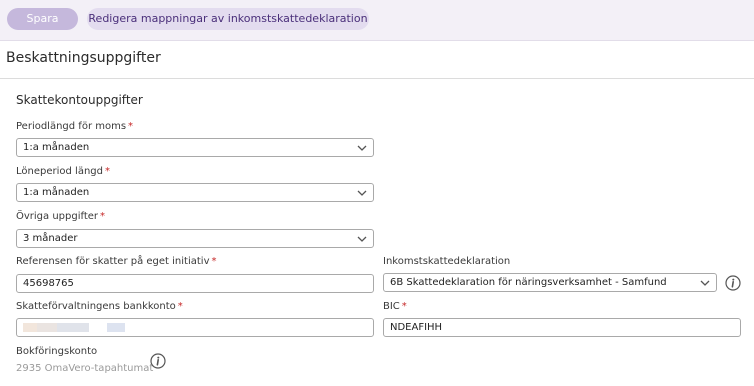  I want to click on tax-bank-account-label: Skatteförvaltningens bankkonto *, so click(99, 306).